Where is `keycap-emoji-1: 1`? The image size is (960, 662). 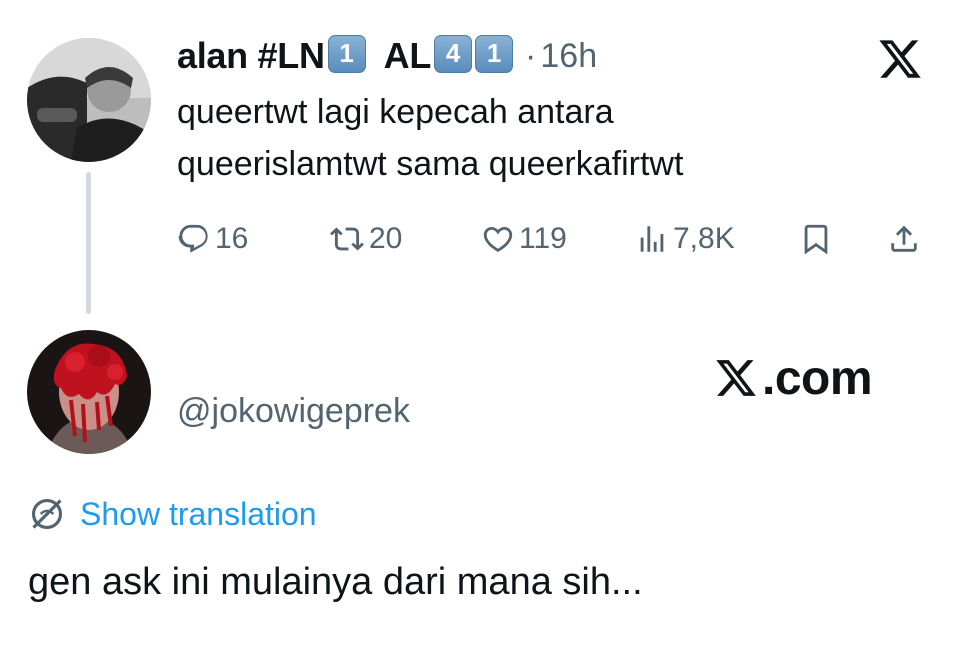
keycap-emoji-1: 1 is located at coordinates (346, 54).